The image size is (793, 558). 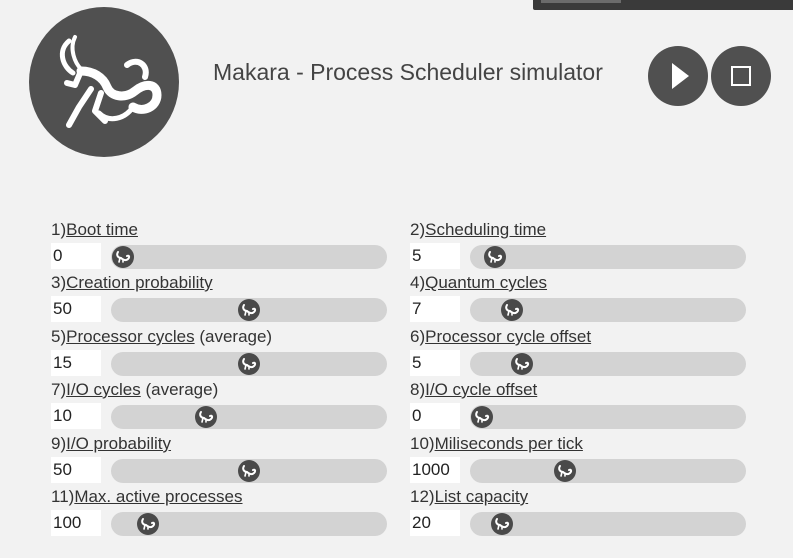 What do you see at coordinates (118, 443) in the screenshot?
I see `param-name-link: I/O probability` at bounding box center [118, 443].